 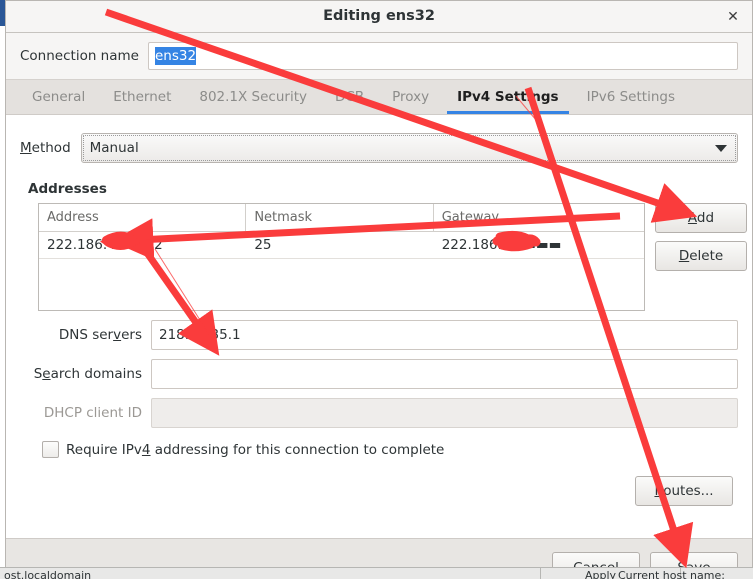 I want to click on connection-name-value: ens32, so click(x=175, y=56).